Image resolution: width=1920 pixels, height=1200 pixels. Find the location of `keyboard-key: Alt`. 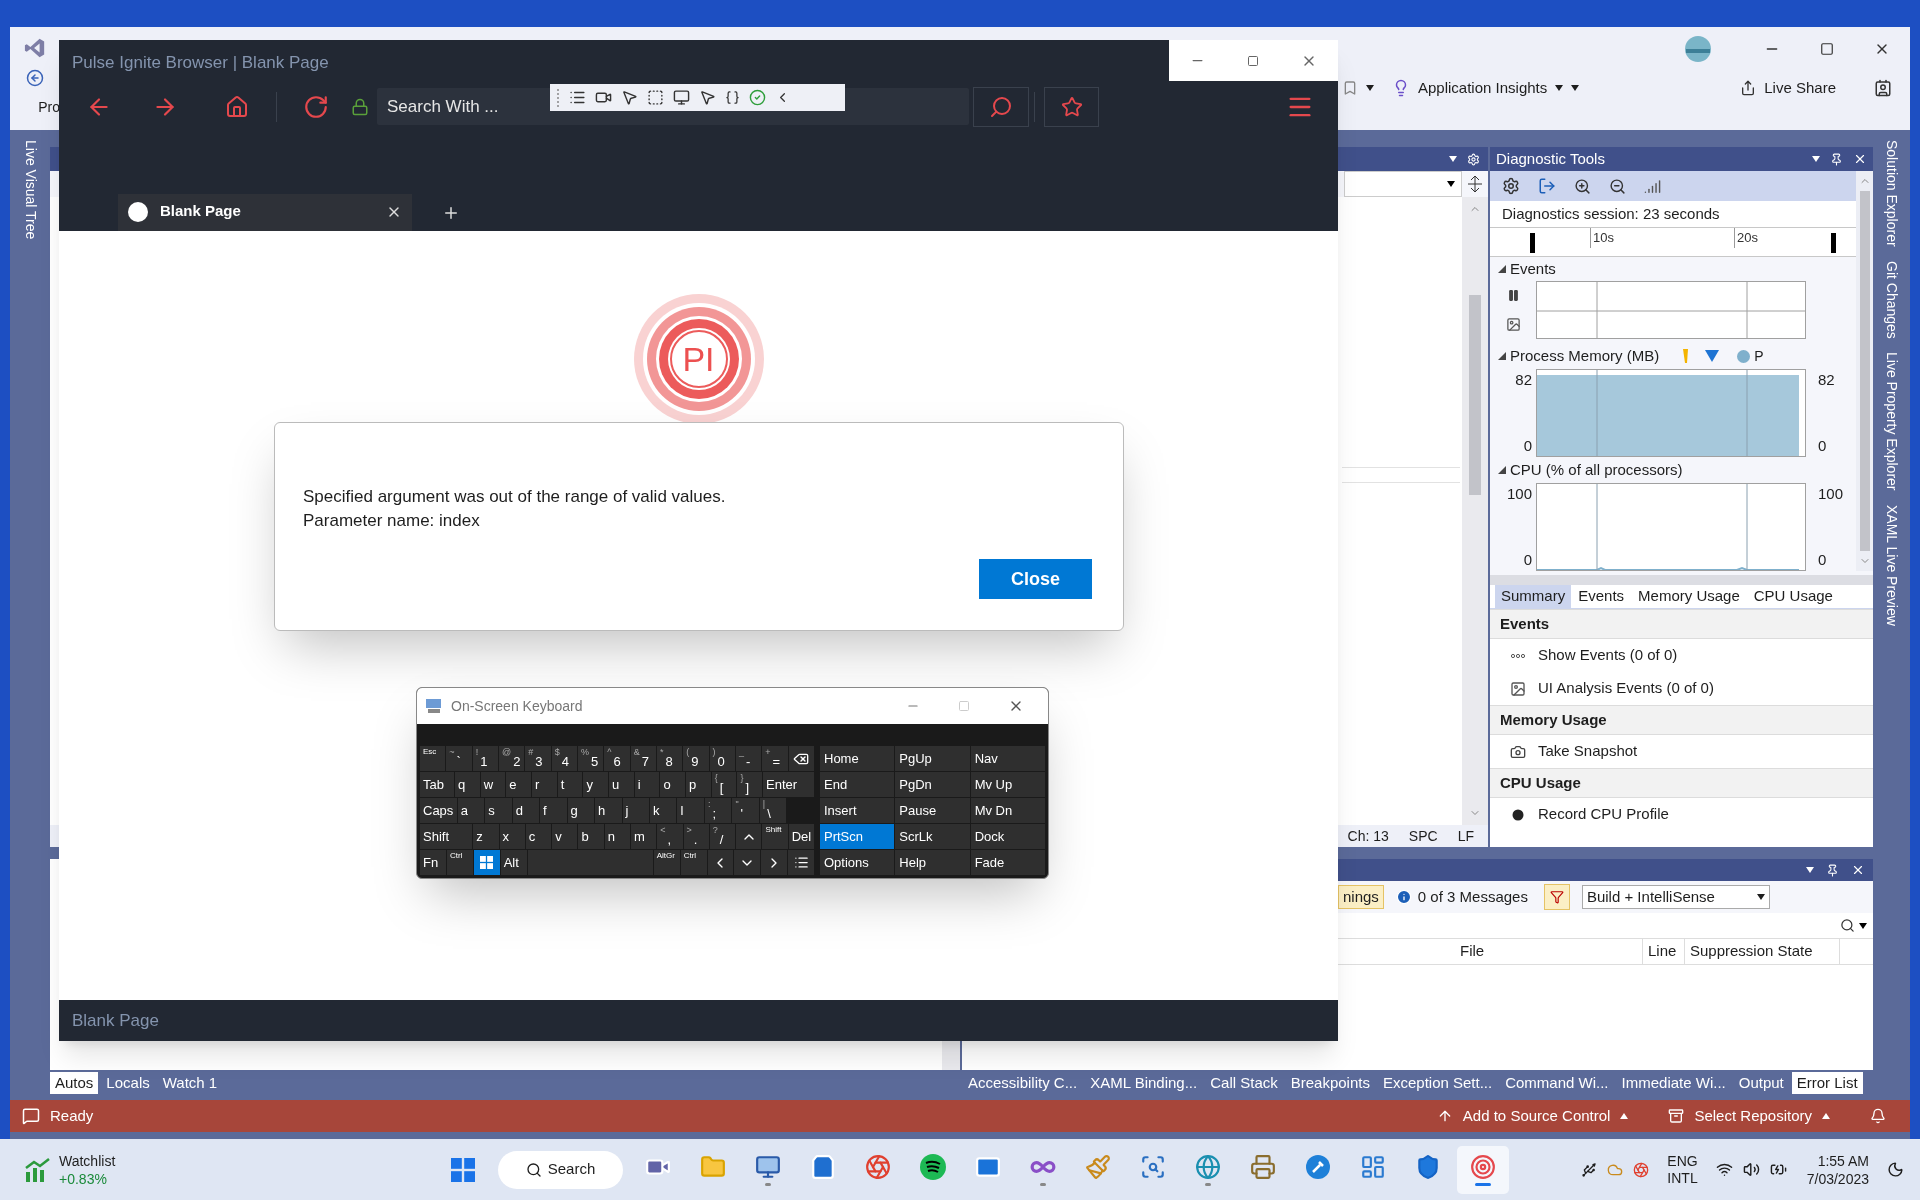

keyboard-key: Alt is located at coordinates (513, 862).